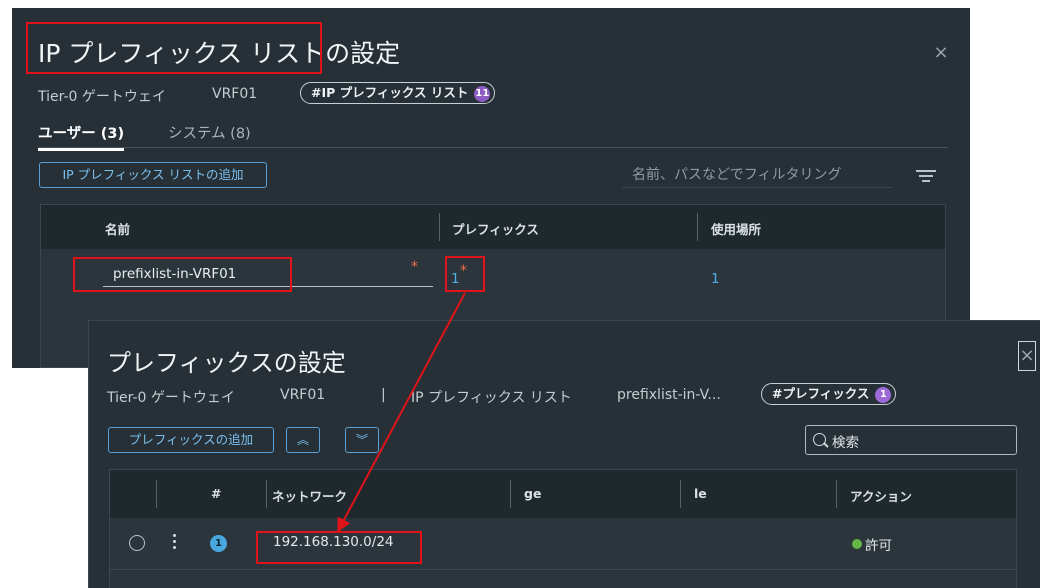 The image size is (1050, 588). Describe the element at coordinates (401, 412) in the screenshot. I see `callout-arrow` at that location.